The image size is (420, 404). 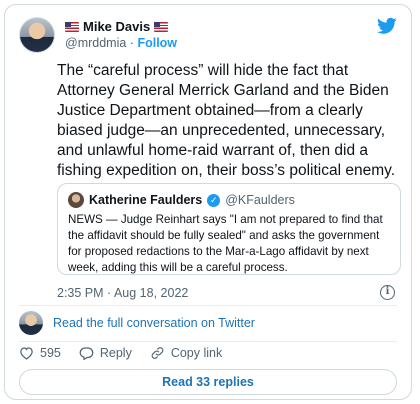 What do you see at coordinates (122, 293) in the screenshot?
I see `tweet-timestamp: 2:35 PM · Aug 18, 2022` at bounding box center [122, 293].